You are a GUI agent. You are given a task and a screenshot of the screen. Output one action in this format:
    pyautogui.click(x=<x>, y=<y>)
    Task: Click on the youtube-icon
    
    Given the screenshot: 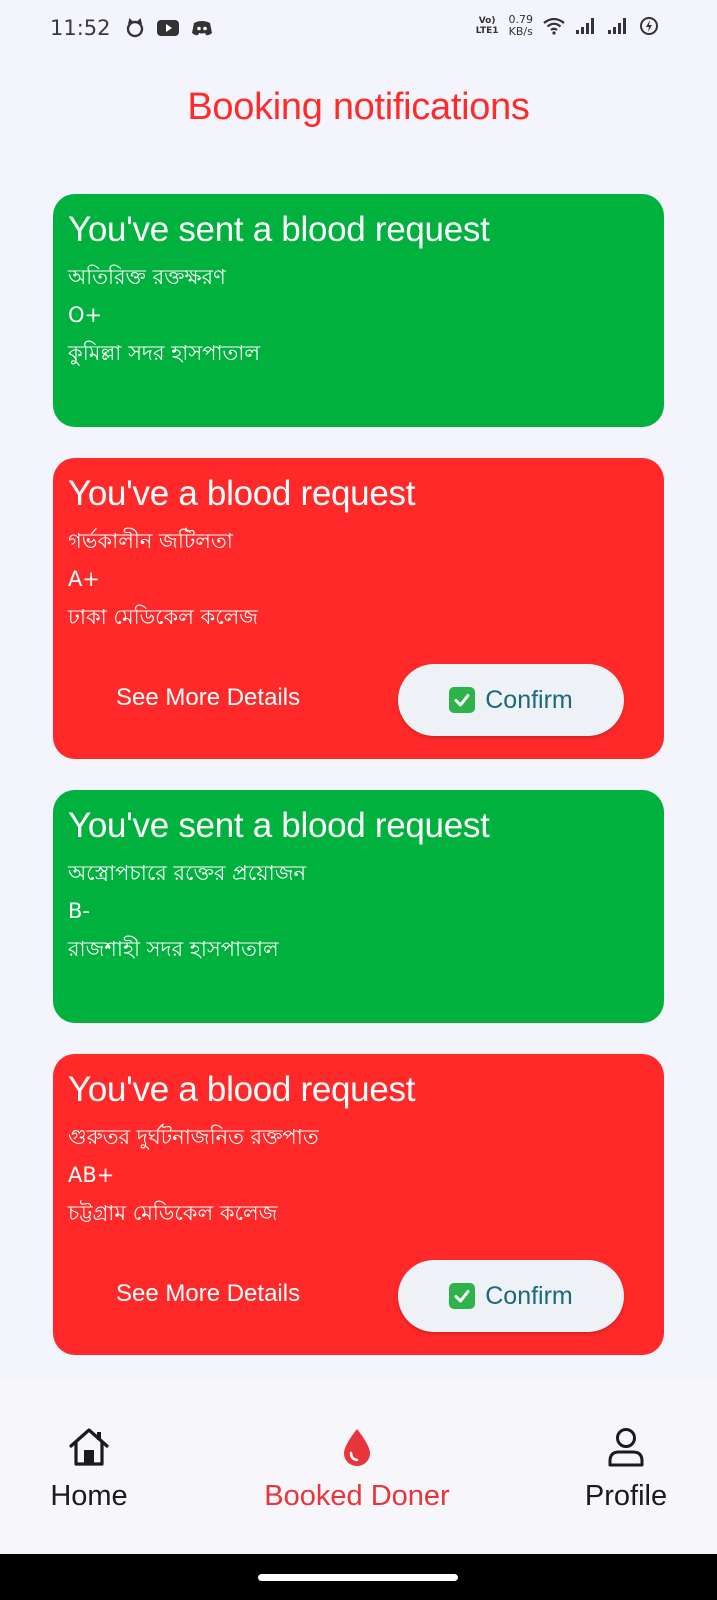 What is the action you would take?
    pyautogui.click(x=168, y=28)
    